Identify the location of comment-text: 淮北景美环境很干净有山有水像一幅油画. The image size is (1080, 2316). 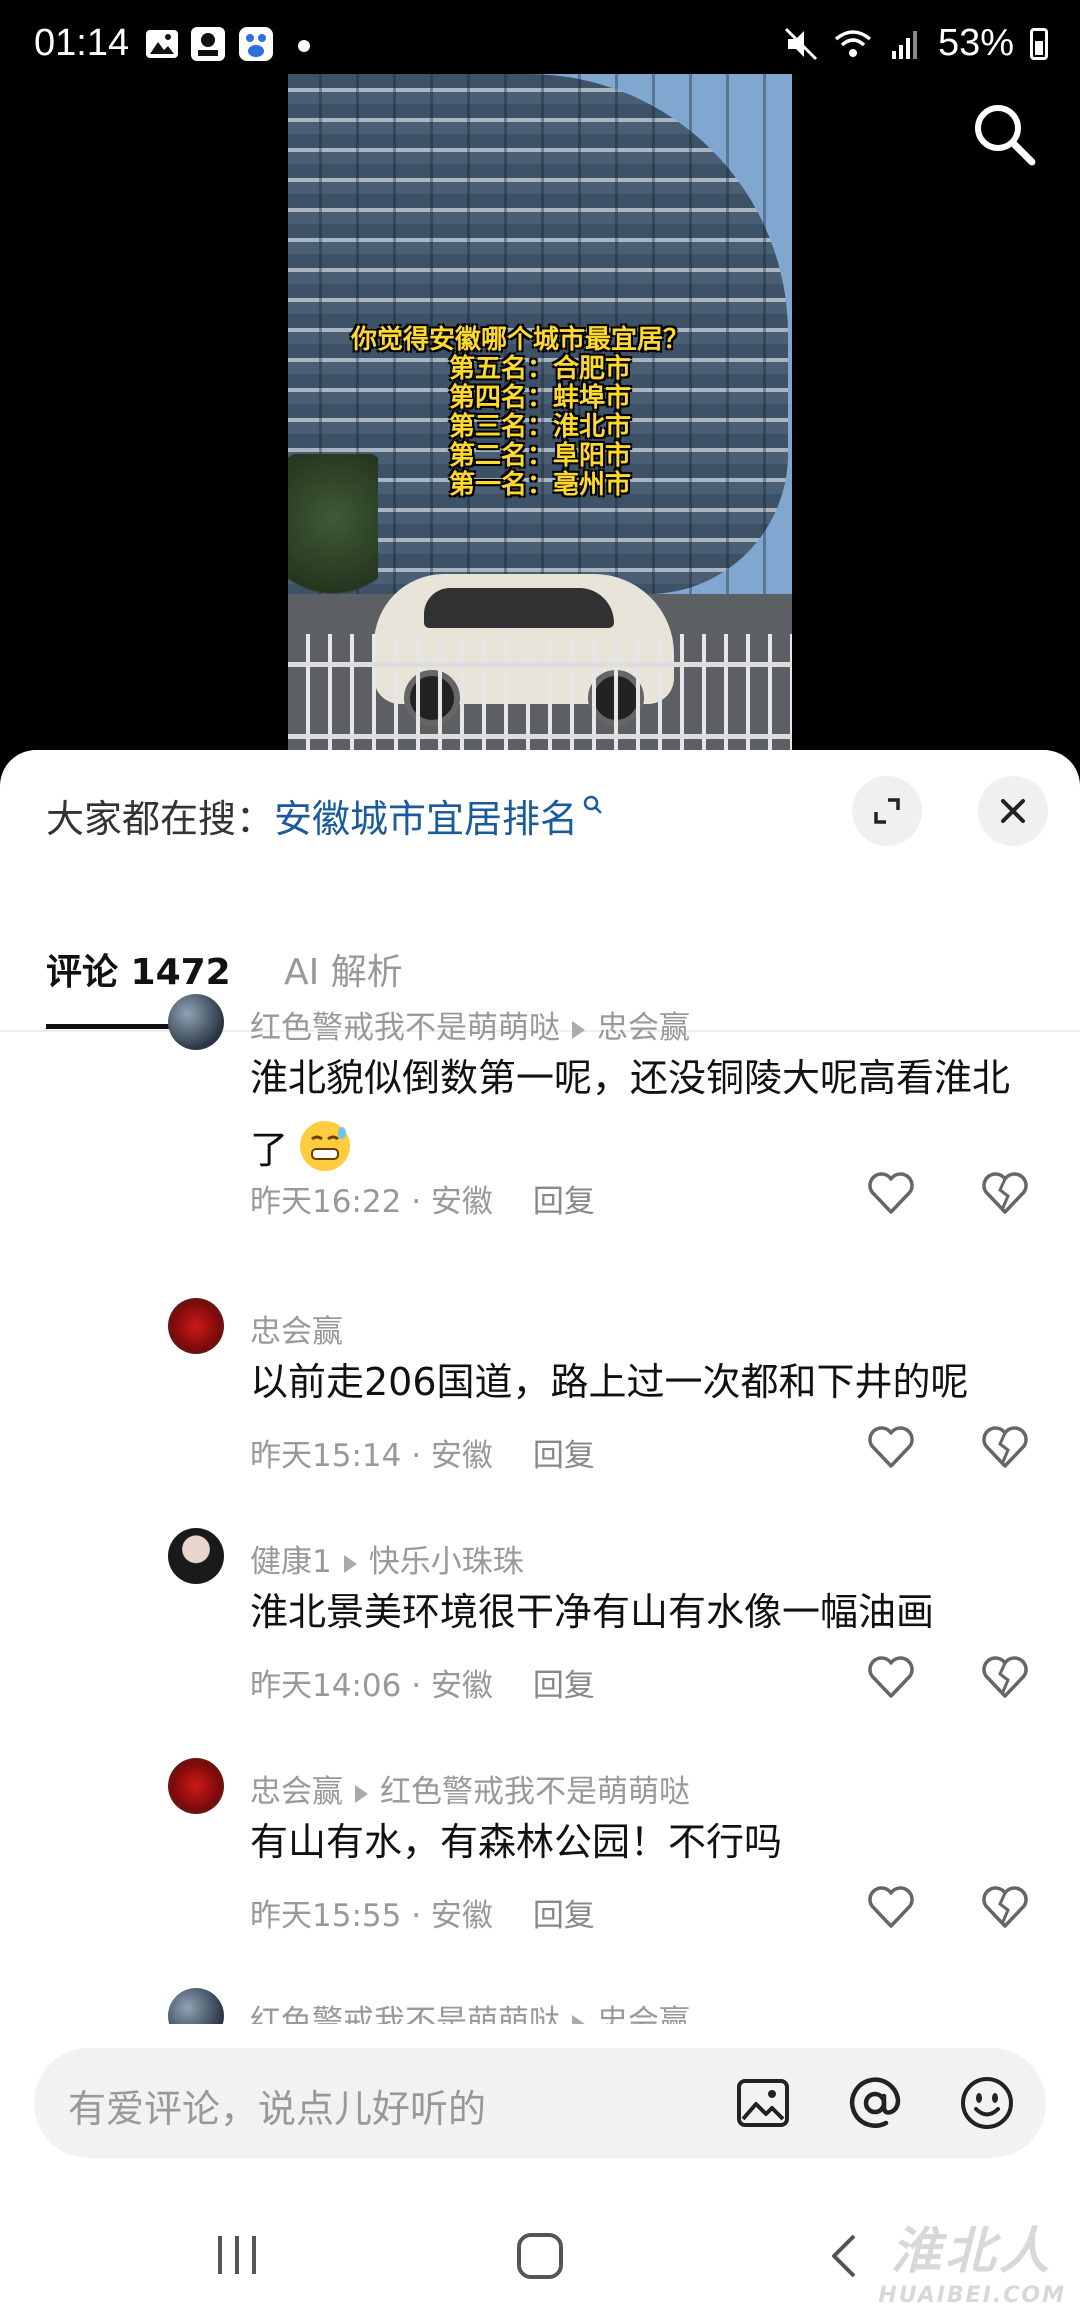
(592, 1612).